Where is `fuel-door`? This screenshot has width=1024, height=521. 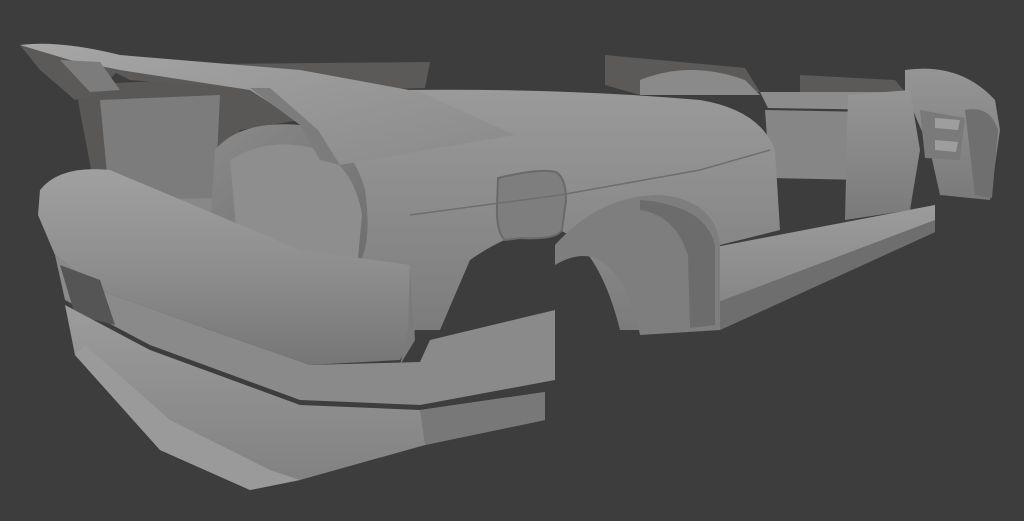 fuel-door is located at coordinates (531, 205).